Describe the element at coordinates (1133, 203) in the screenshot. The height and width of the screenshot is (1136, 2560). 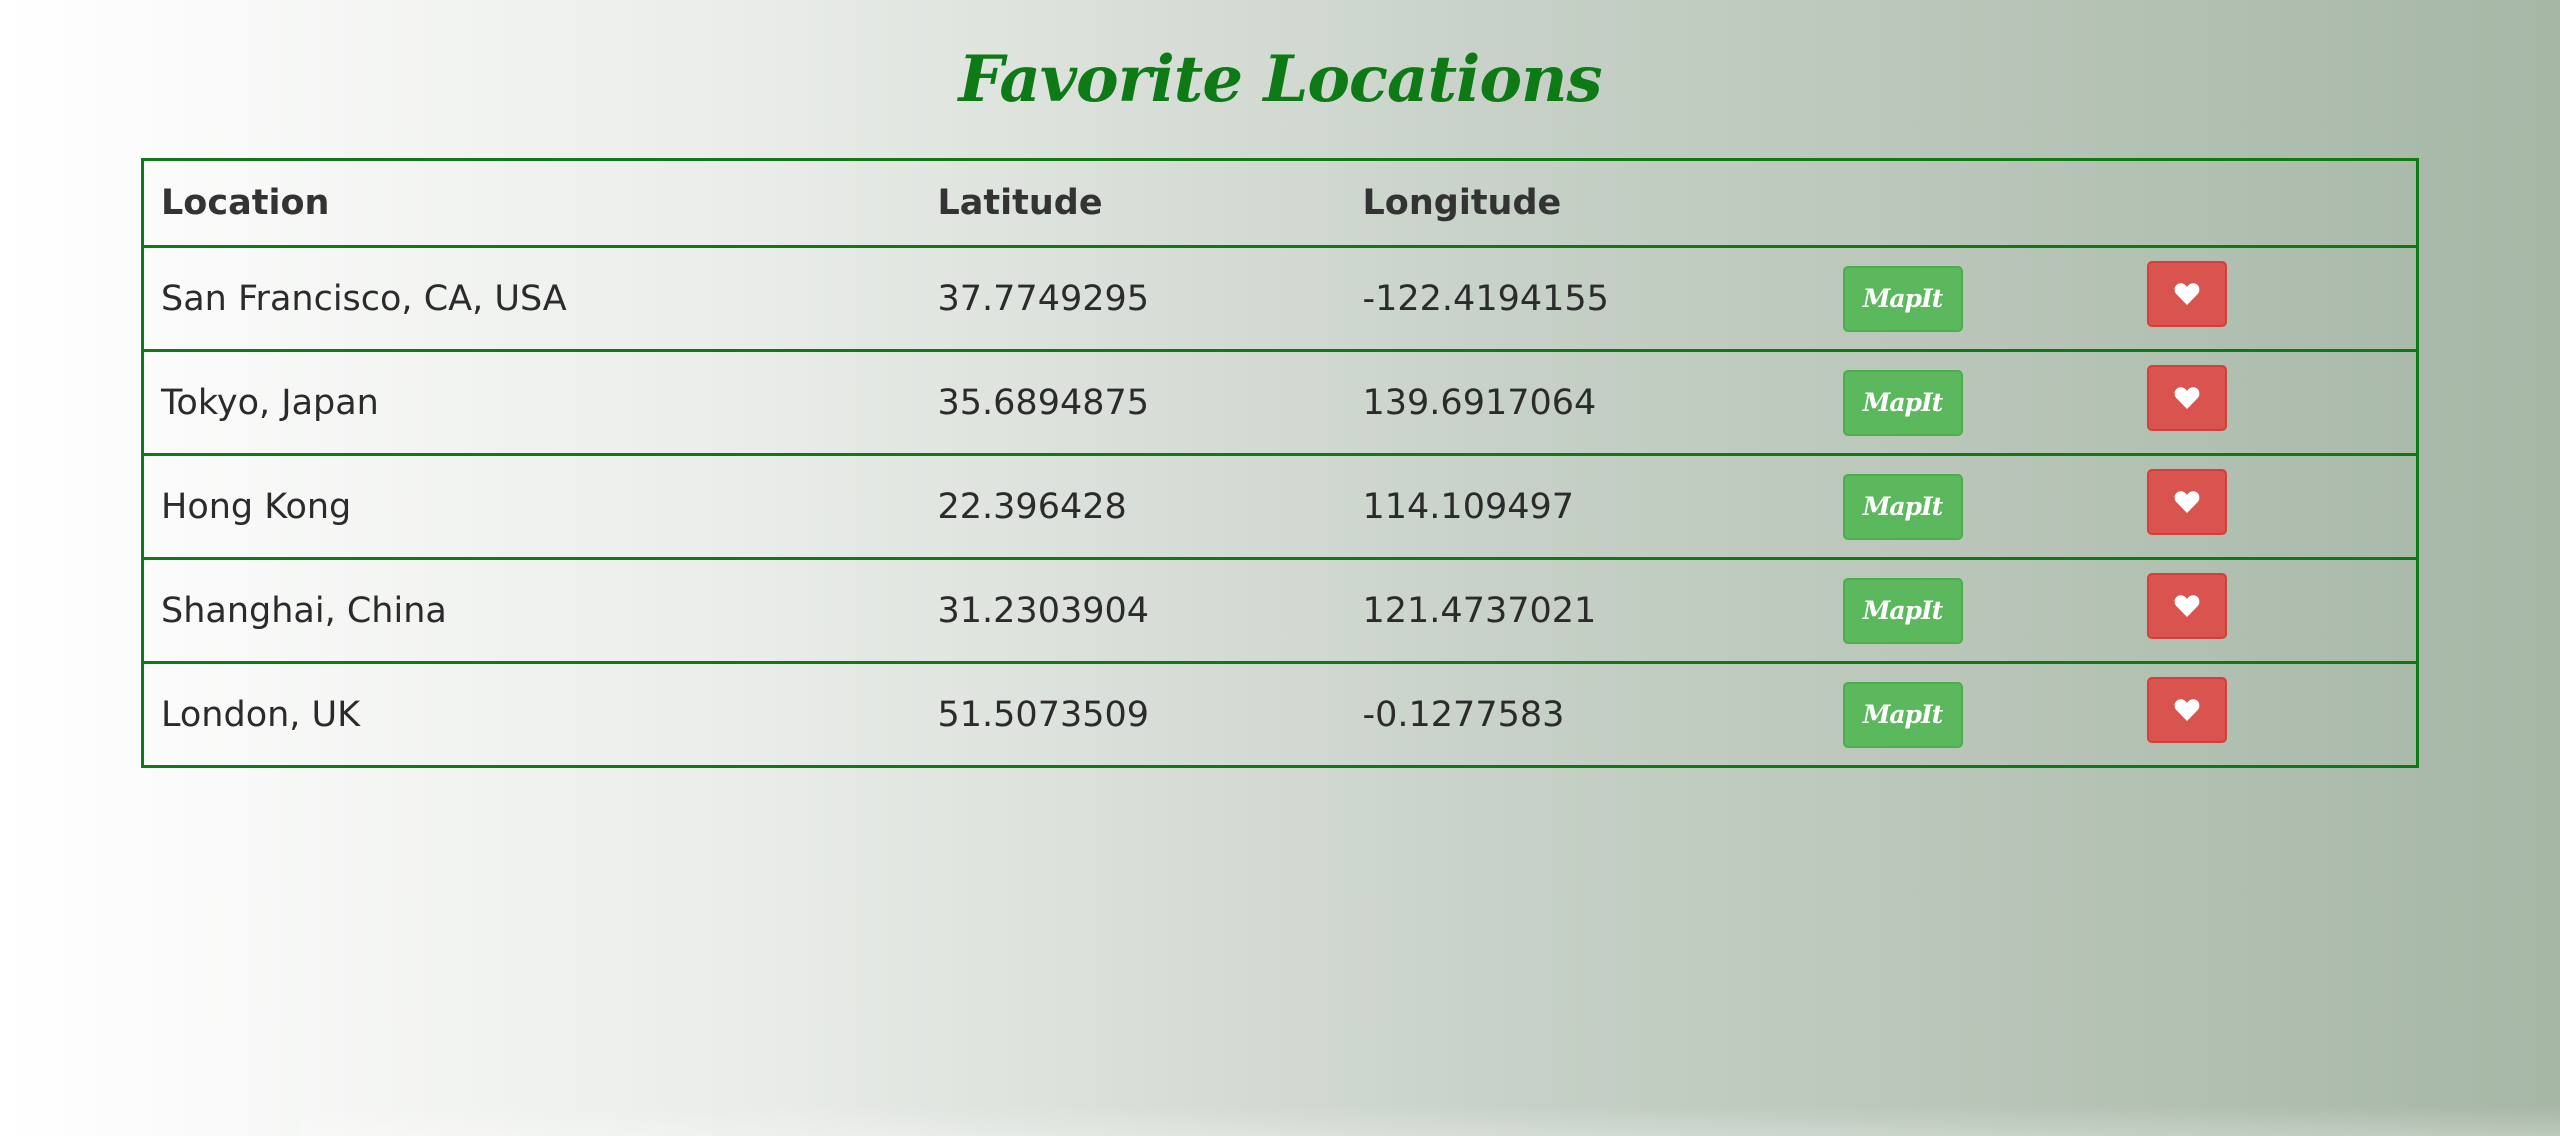
I see `column-header-latitude: Latitude` at that location.